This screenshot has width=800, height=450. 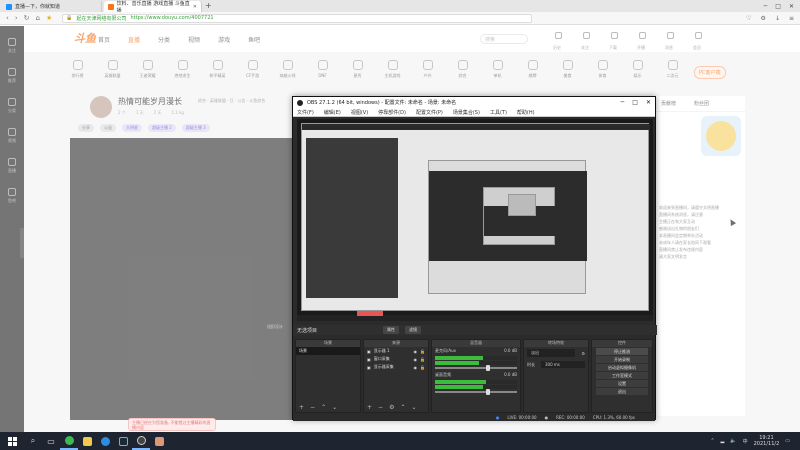 What do you see at coordinates (38, 18) in the screenshot?
I see `home-icon: ⌂` at bounding box center [38, 18].